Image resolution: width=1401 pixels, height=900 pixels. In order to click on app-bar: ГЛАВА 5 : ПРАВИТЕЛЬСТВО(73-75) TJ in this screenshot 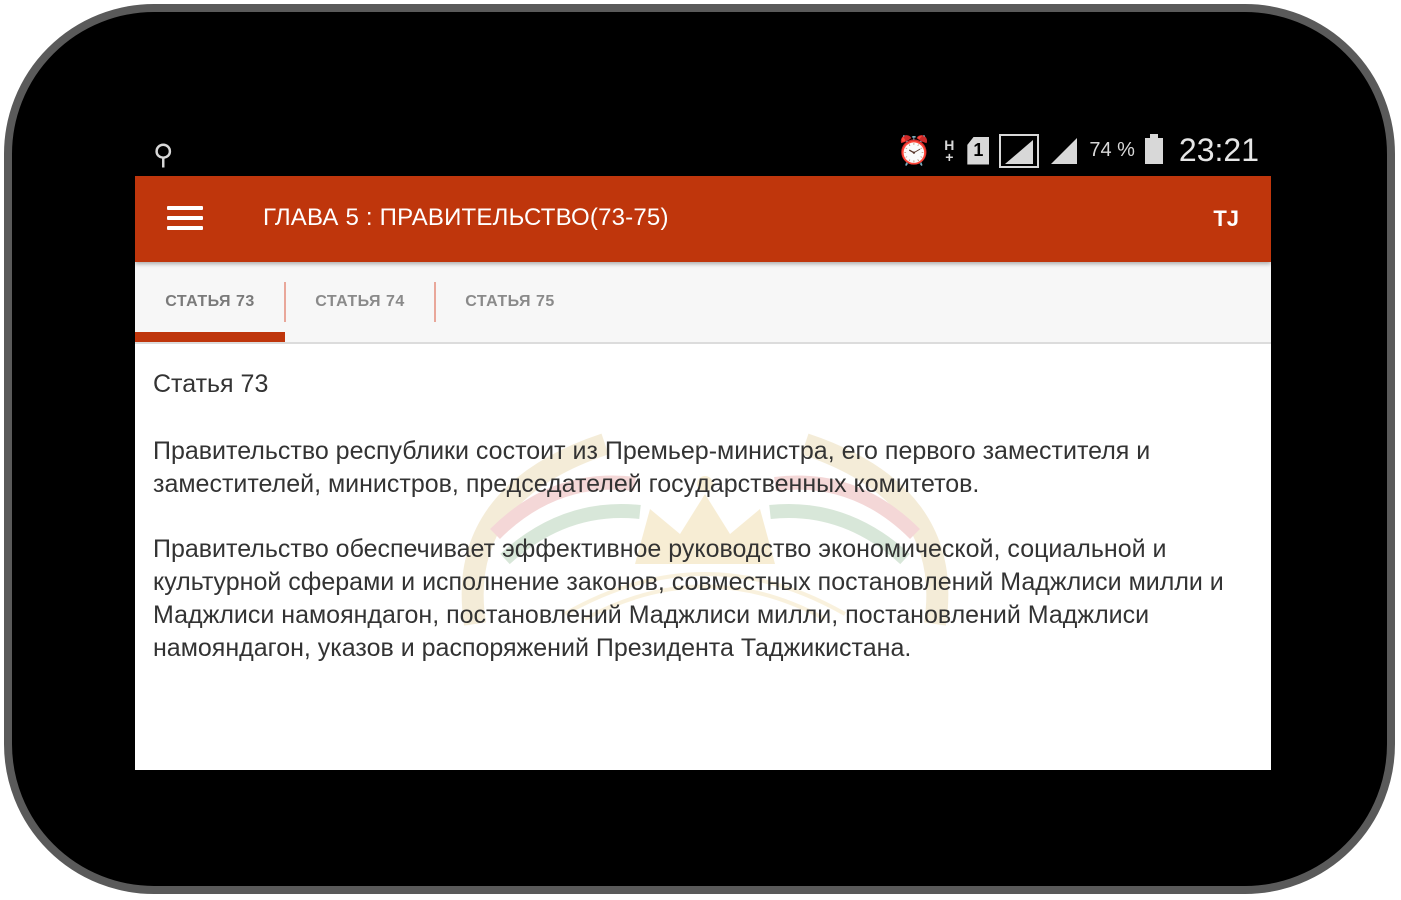, I will do `click(703, 219)`.